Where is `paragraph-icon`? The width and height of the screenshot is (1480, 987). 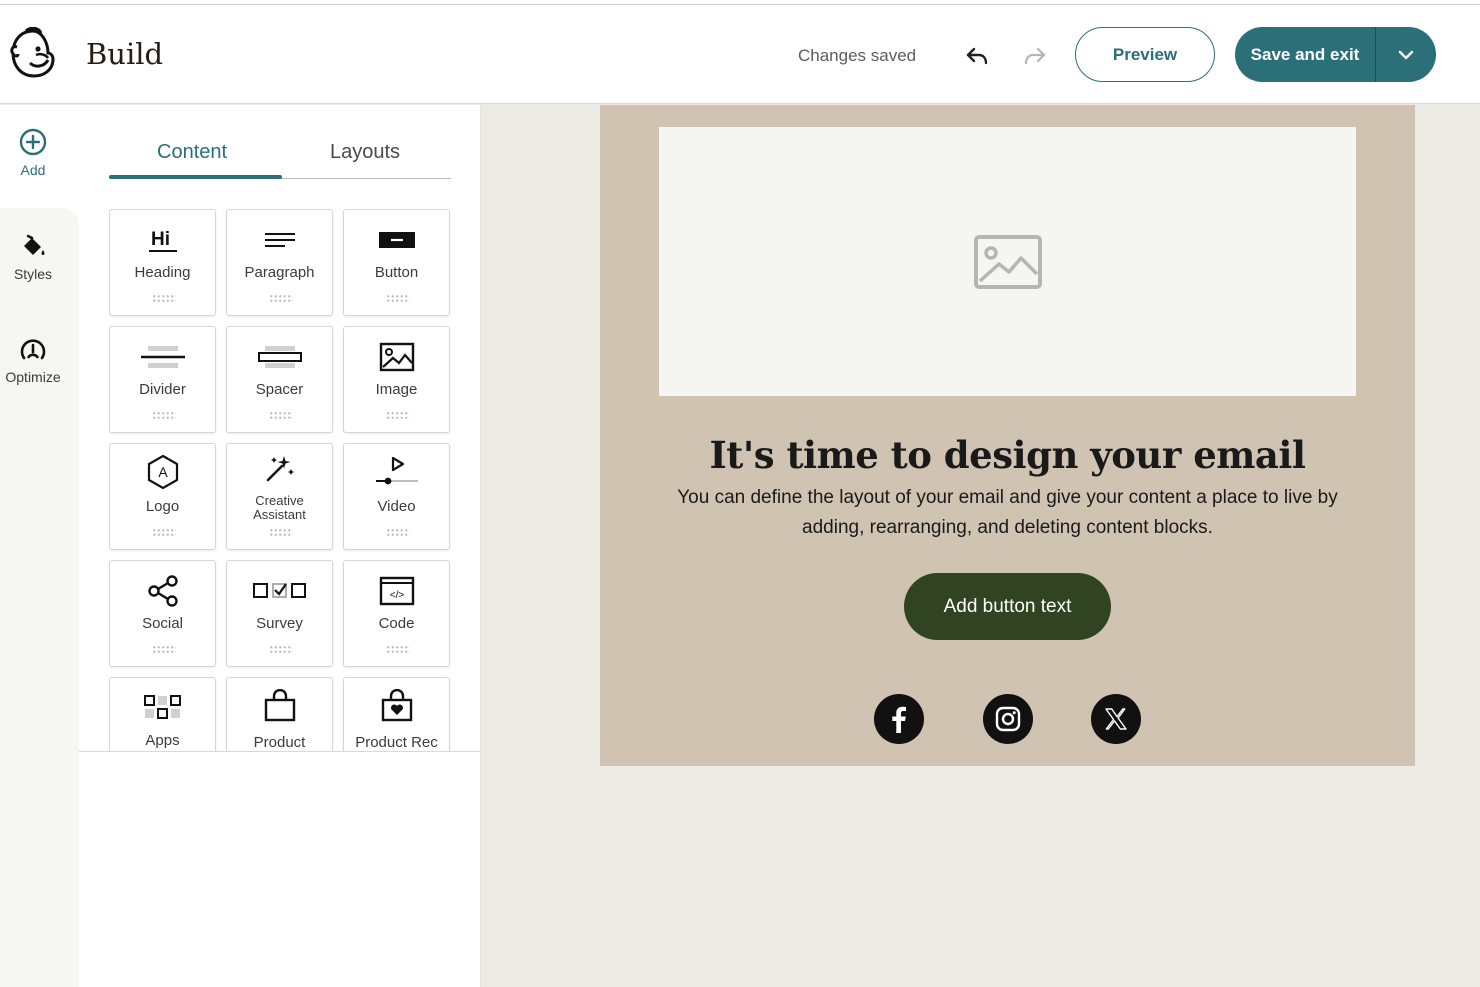
paragraph-icon is located at coordinates (279, 240).